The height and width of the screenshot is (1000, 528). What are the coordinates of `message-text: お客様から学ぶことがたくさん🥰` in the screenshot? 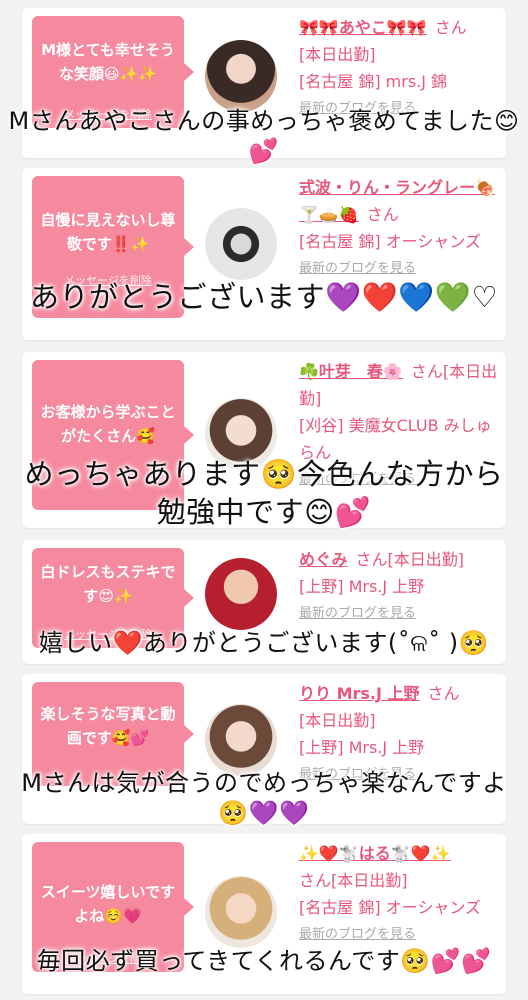 It's located at (108, 424).